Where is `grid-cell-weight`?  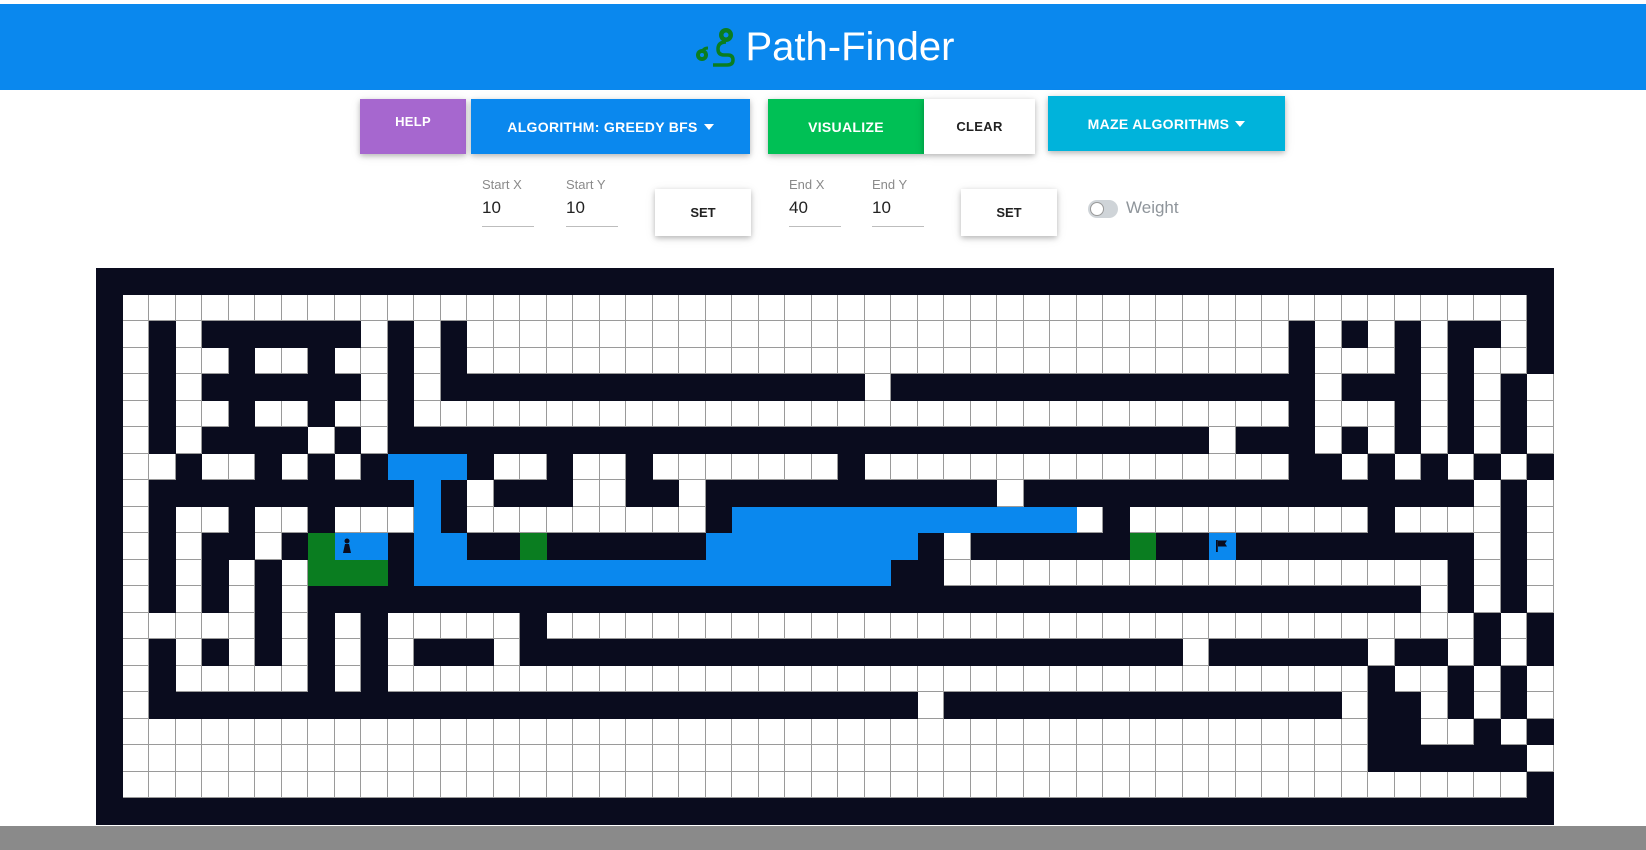
grid-cell-weight is located at coordinates (374, 572).